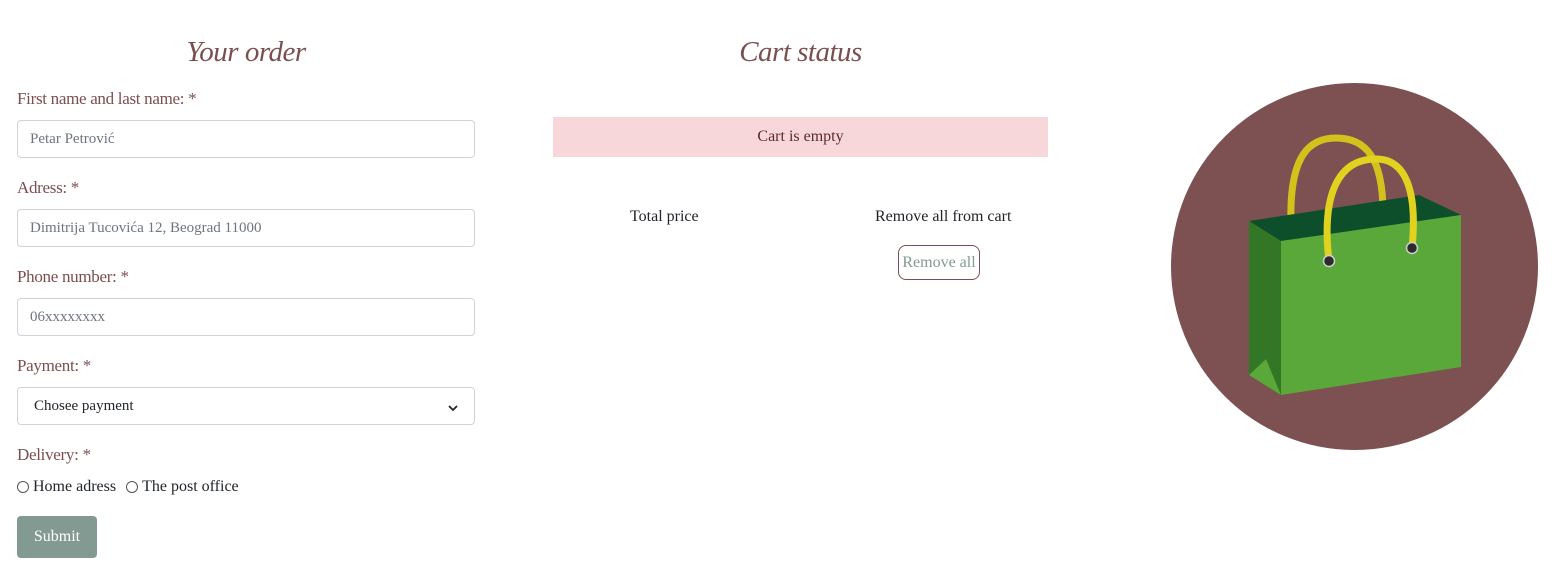 The height and width of the screenshot is (587, 1555). What do you see at coordinates (190, 486) in the screenshot?
I see `delivery-option-post-label: The post office` at bounding box center [190, 486].